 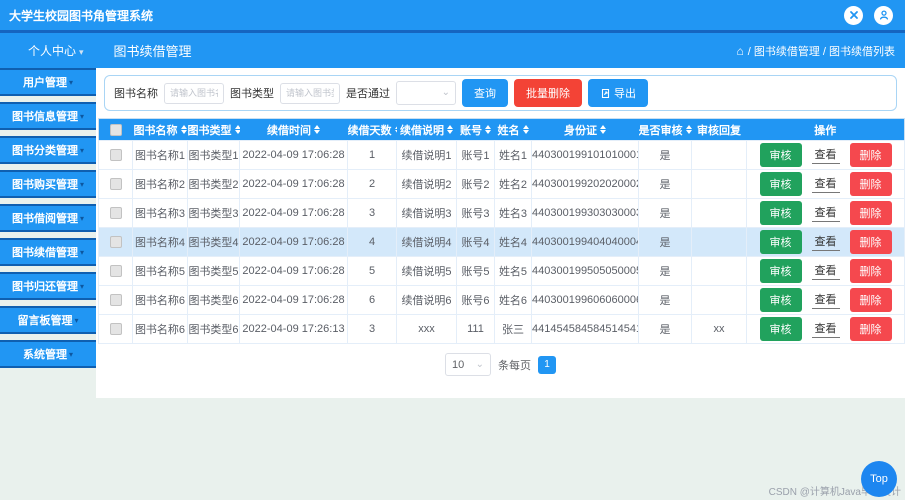 What do you see at coordinates (475, 155) in the screenshot?
I see `cell-account: 账号1` at bounding box center [475, 155].